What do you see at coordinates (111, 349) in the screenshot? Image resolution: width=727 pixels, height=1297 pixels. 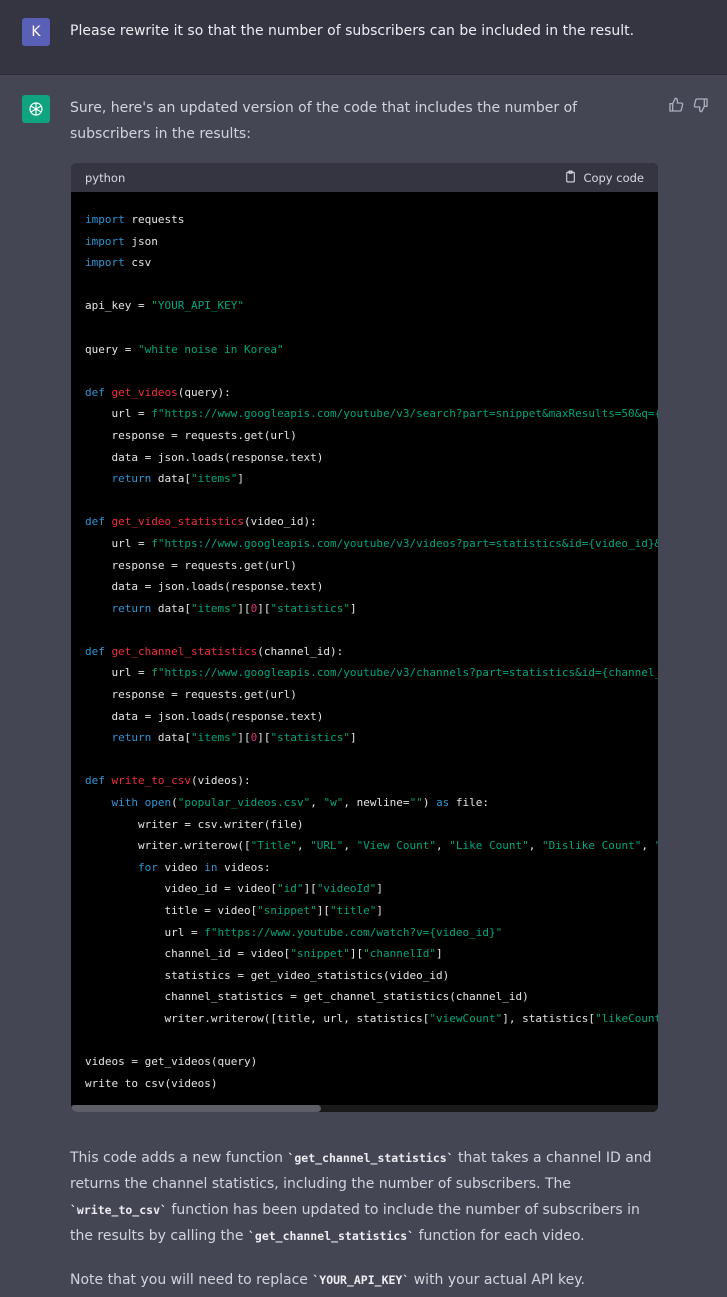 I see `code-token: query =` at bounding box center [111, 349].